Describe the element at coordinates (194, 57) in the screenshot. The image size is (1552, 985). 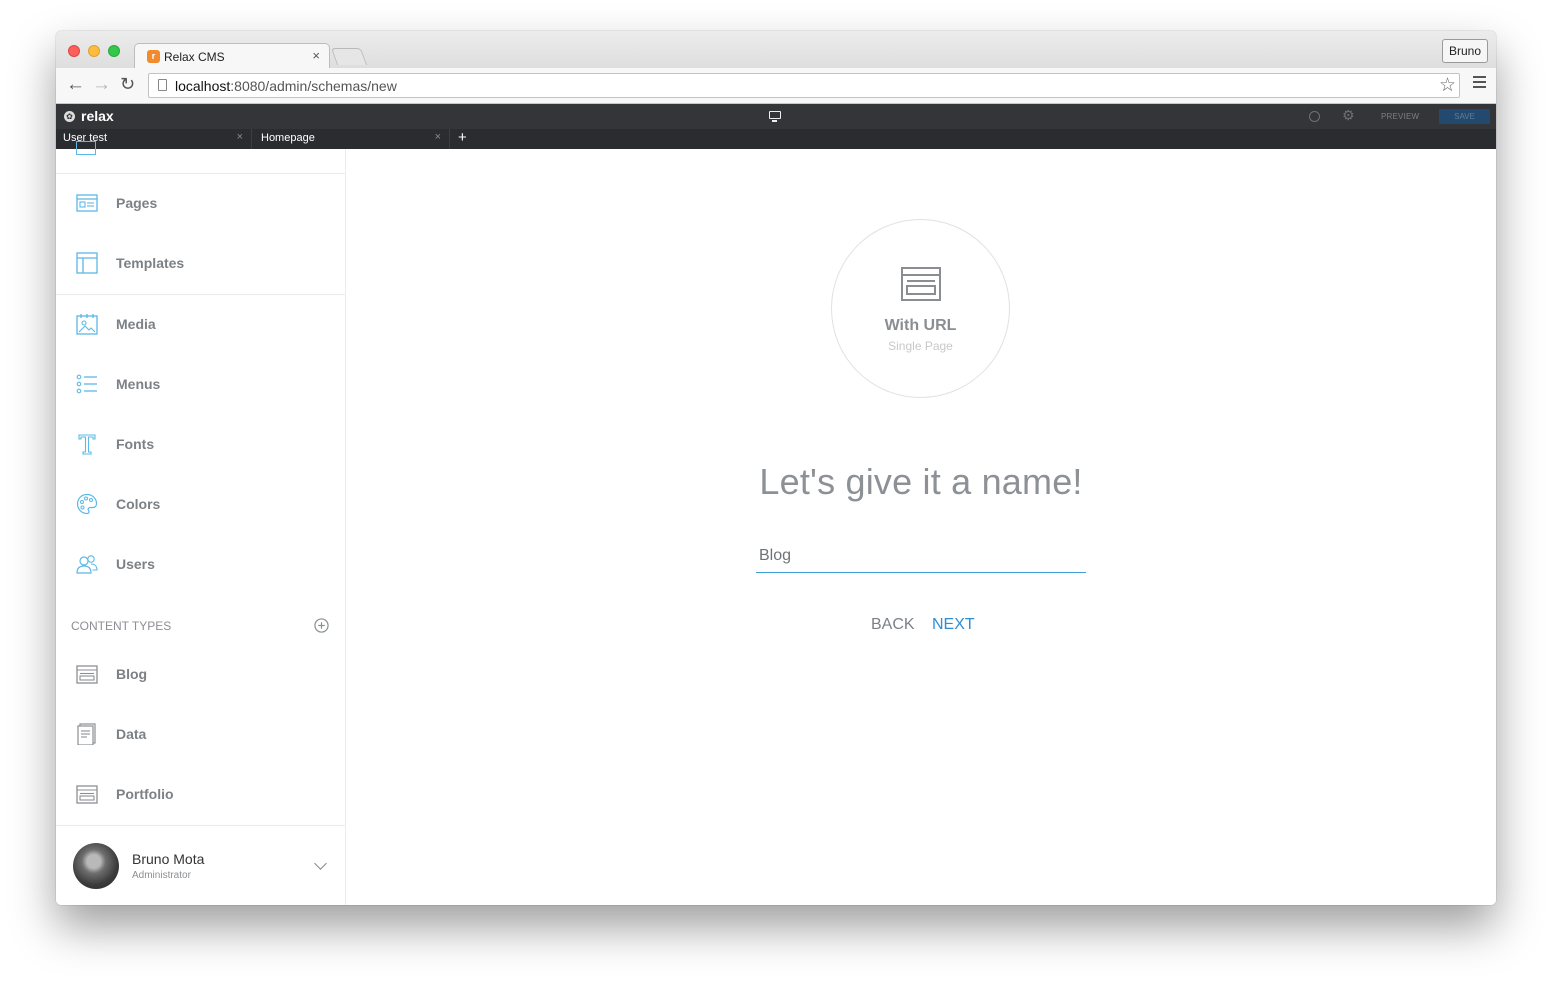
I see `browser-tab-title: Relax CMS` at that location.